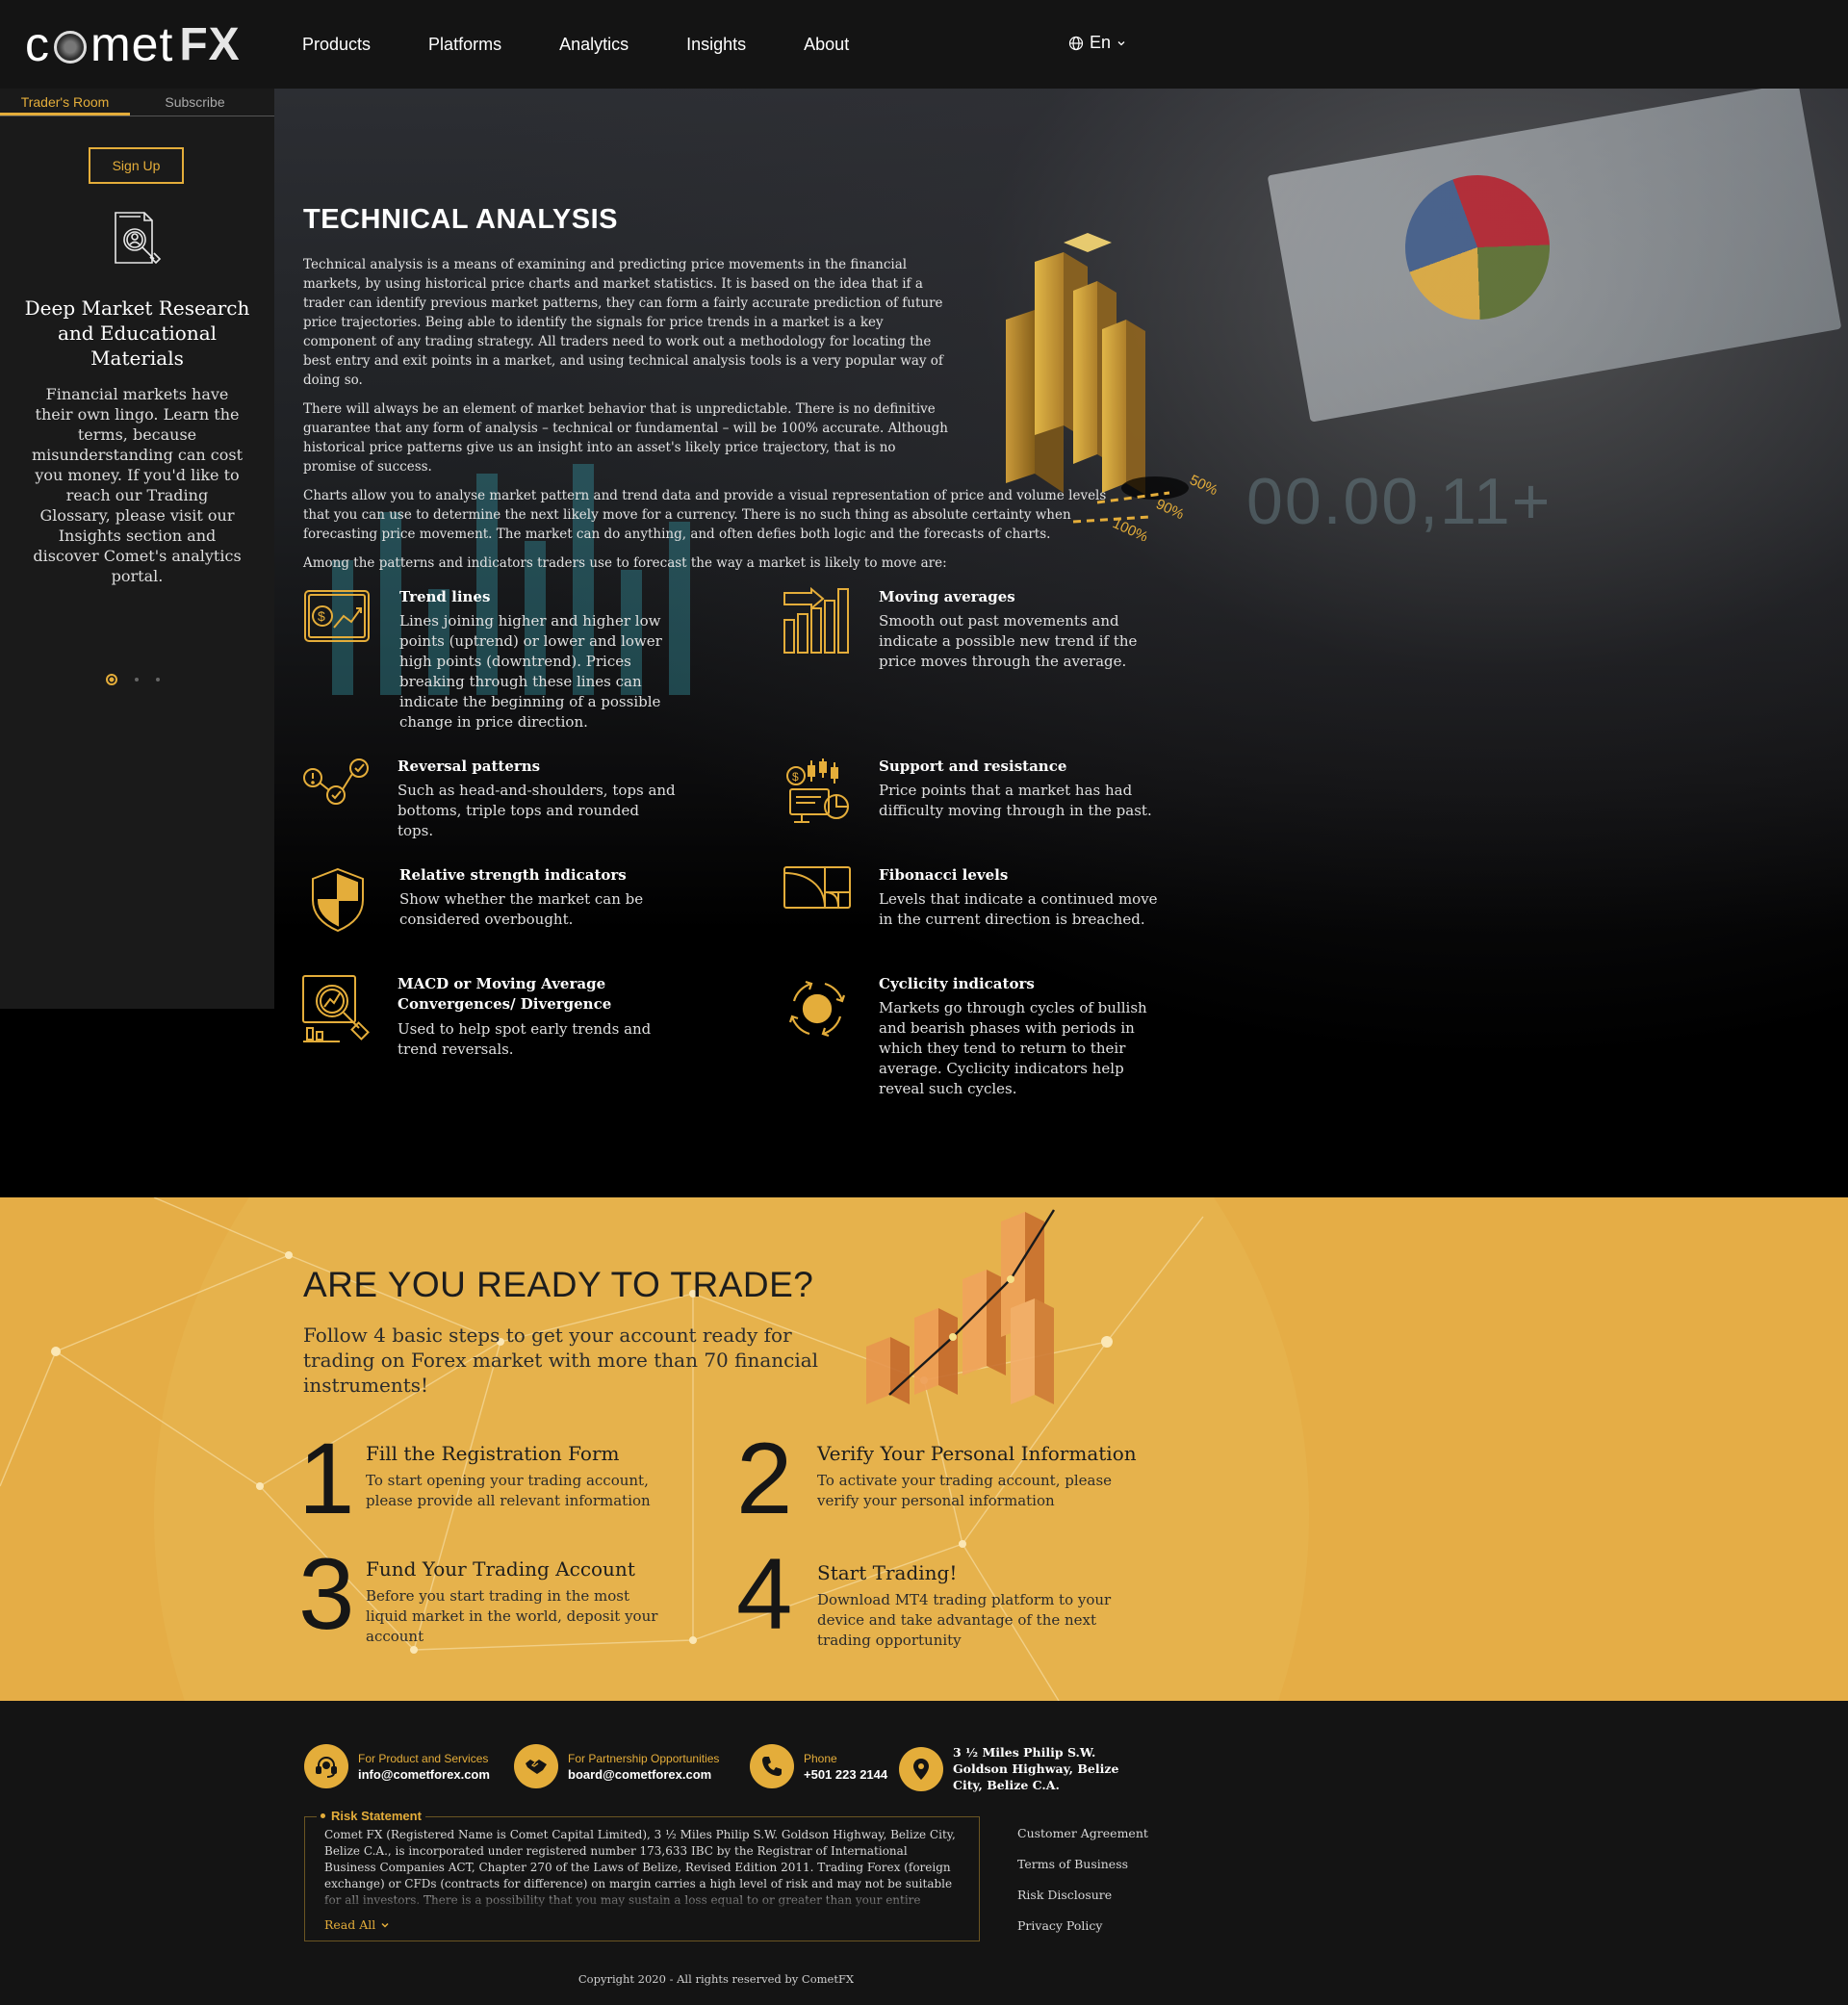  I want to click on magnifier-chart-icon, so click(336, 1008).